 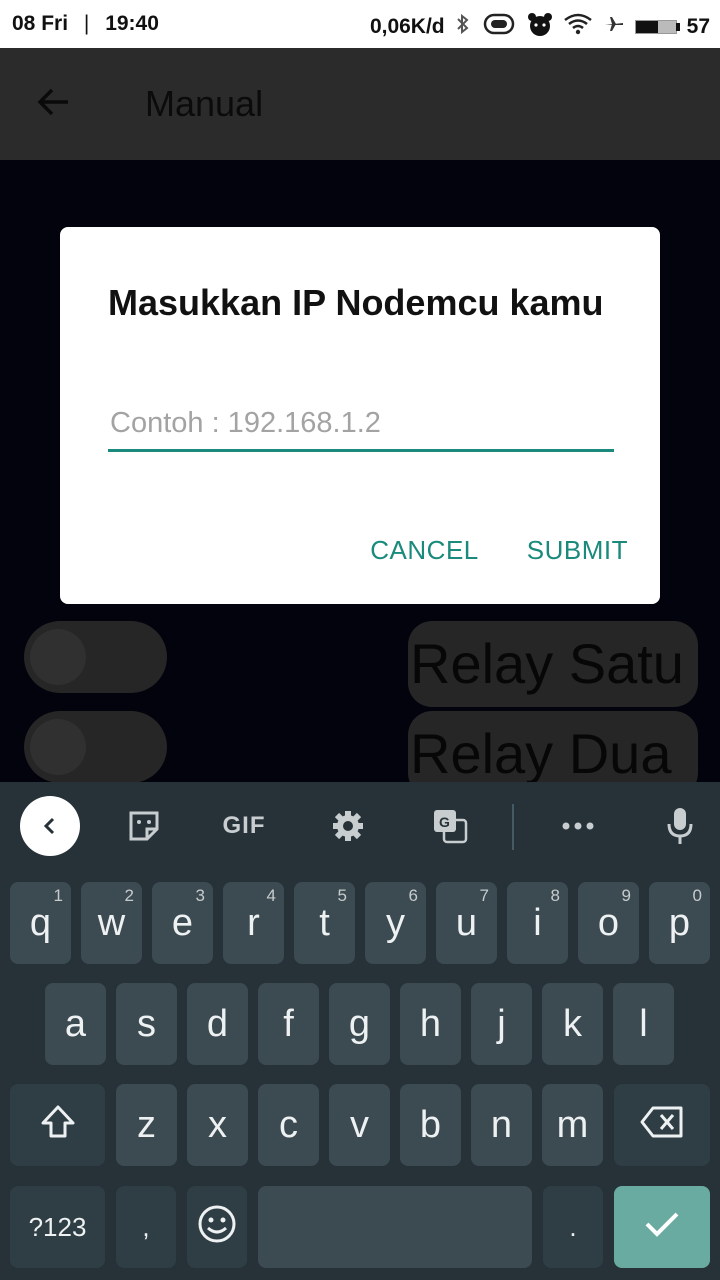 I want to click on key-e: e3, so click(x=182, y=923).